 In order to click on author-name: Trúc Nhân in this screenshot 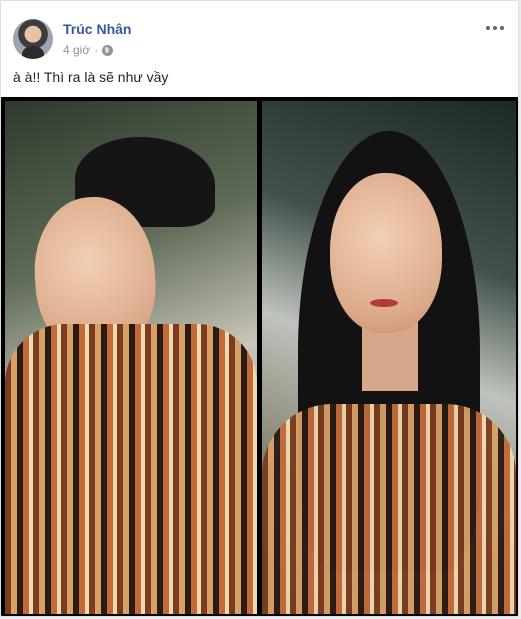, I will do `click(97, 29)`.